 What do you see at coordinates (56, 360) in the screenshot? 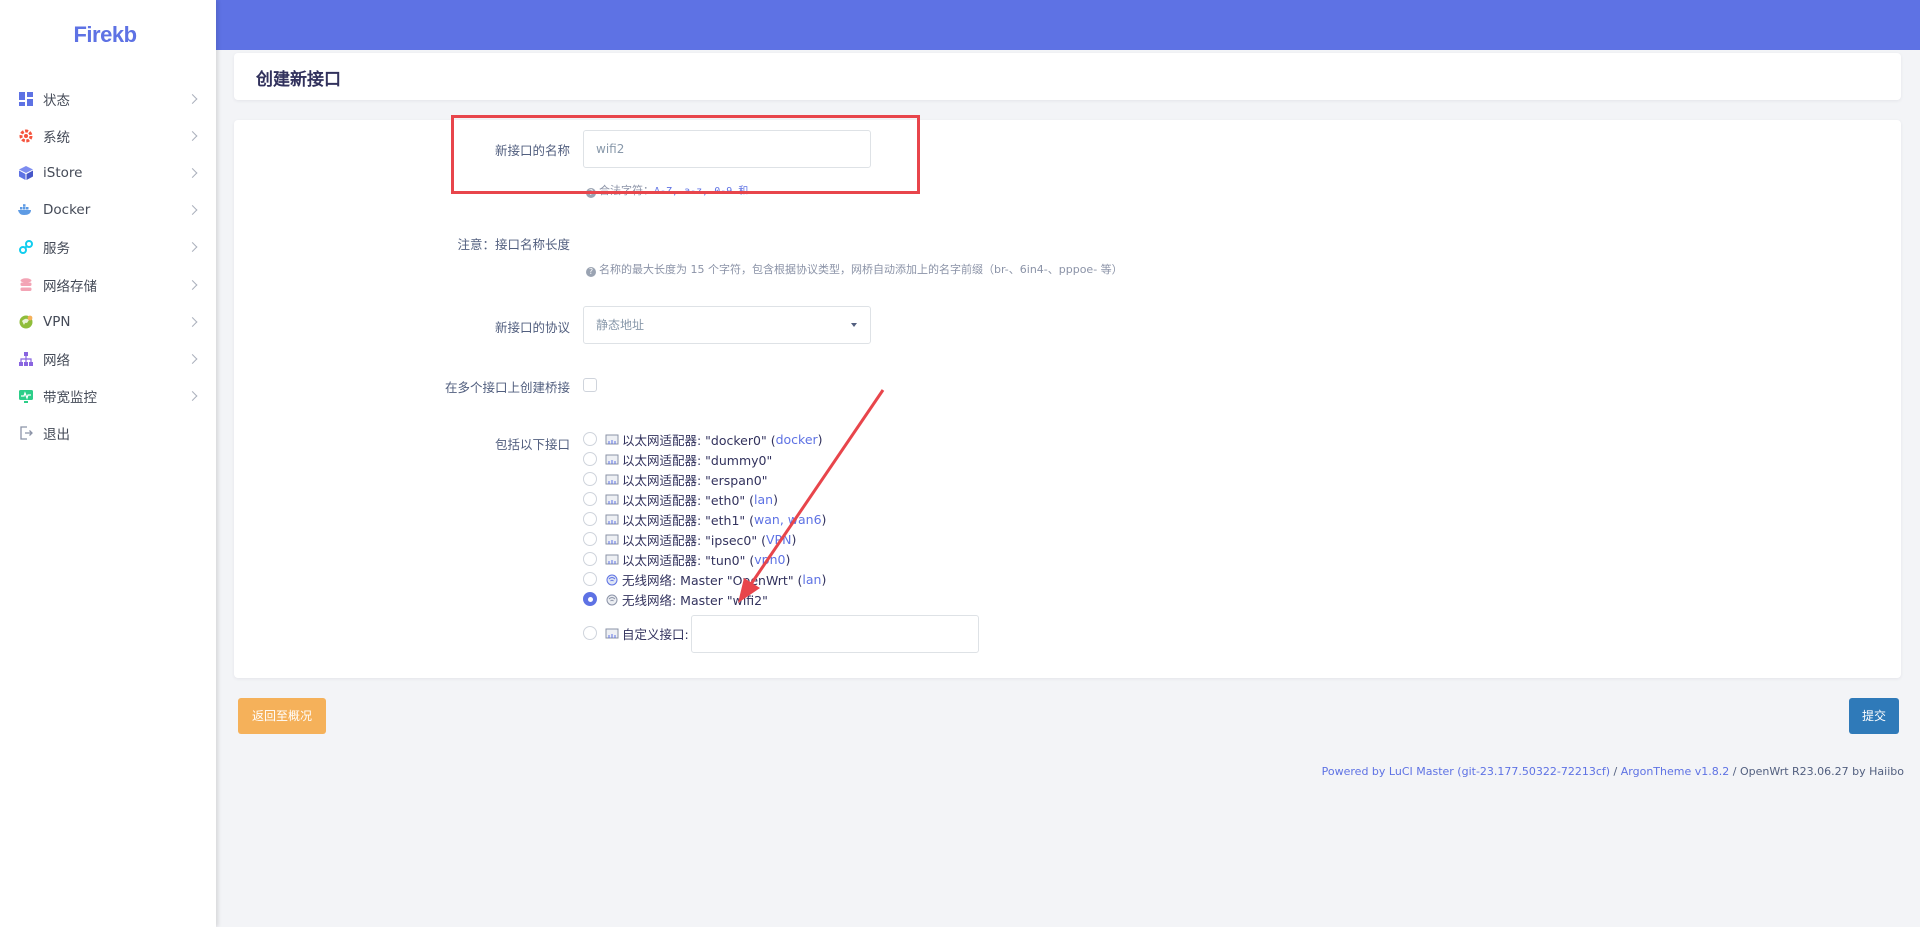
I see `sidebar-item-label: 网络` at bounding box center [56, 360].